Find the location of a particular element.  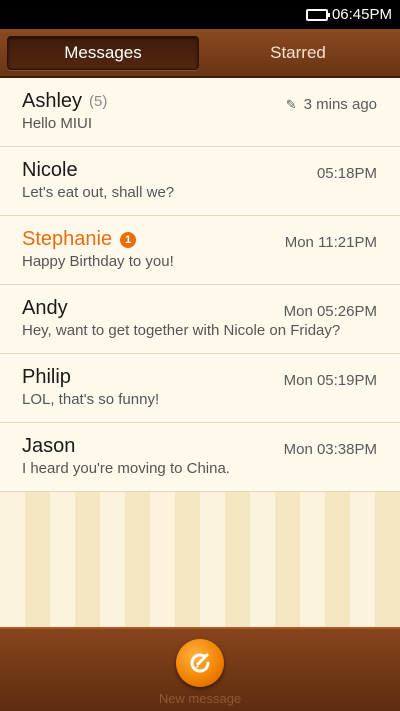

new-message-label: New message is located at coordinates (200, 698).